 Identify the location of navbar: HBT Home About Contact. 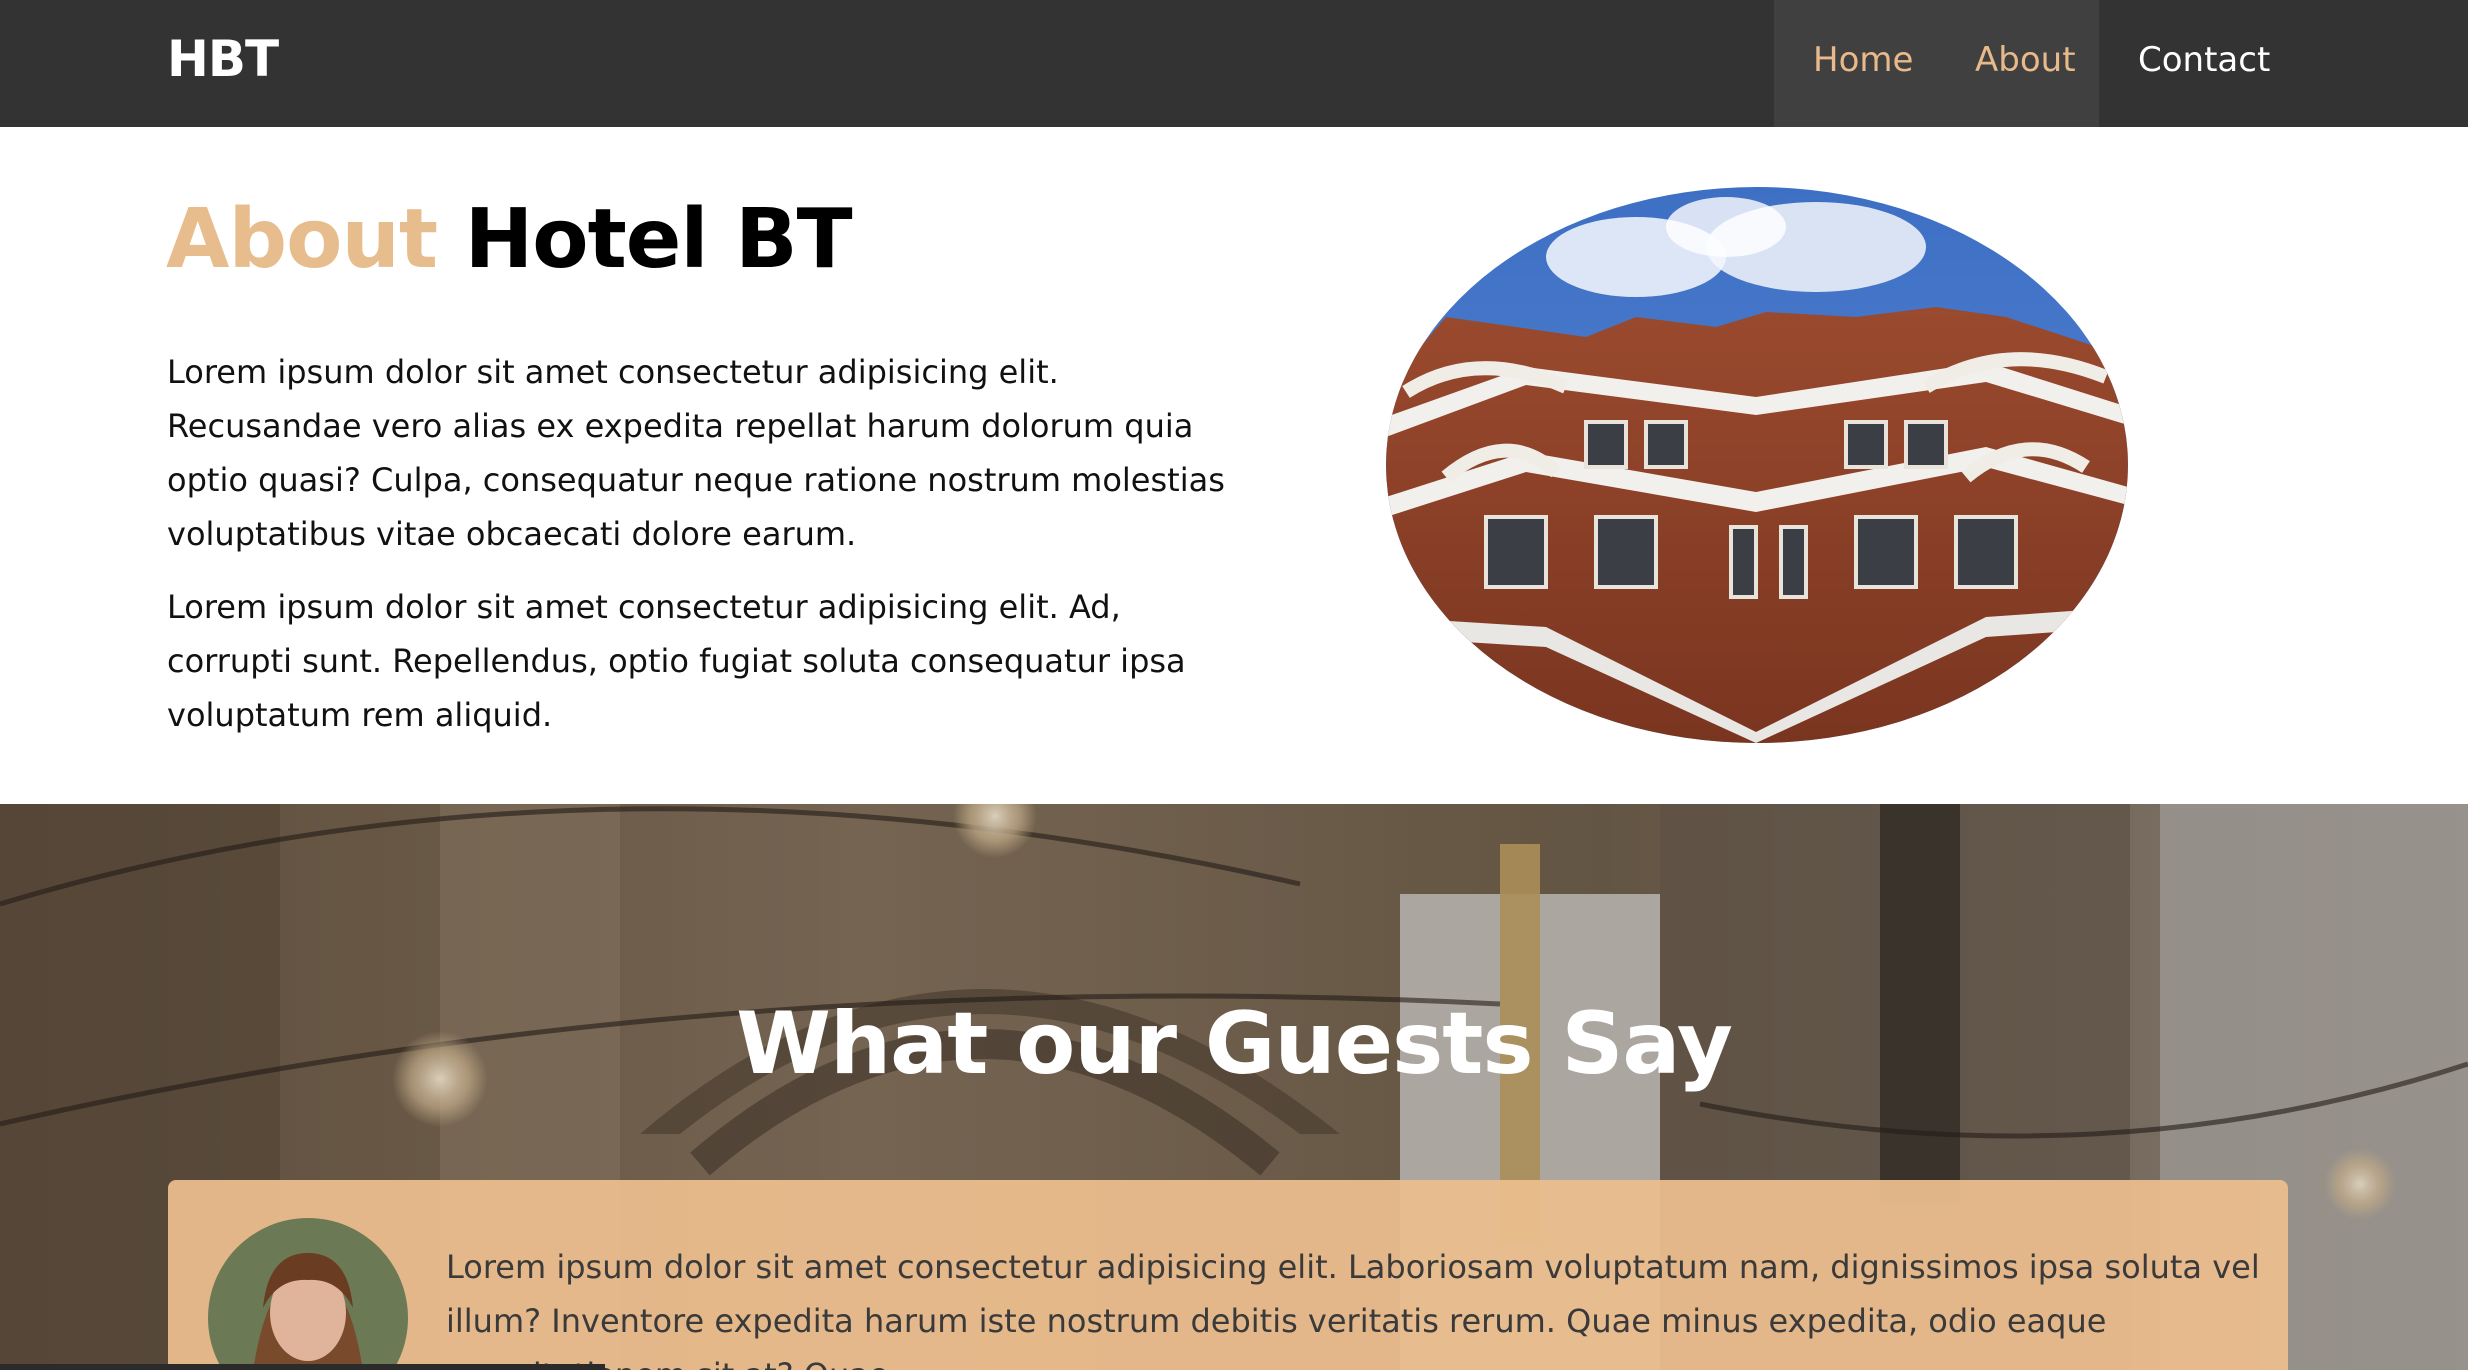
(1234, 63).